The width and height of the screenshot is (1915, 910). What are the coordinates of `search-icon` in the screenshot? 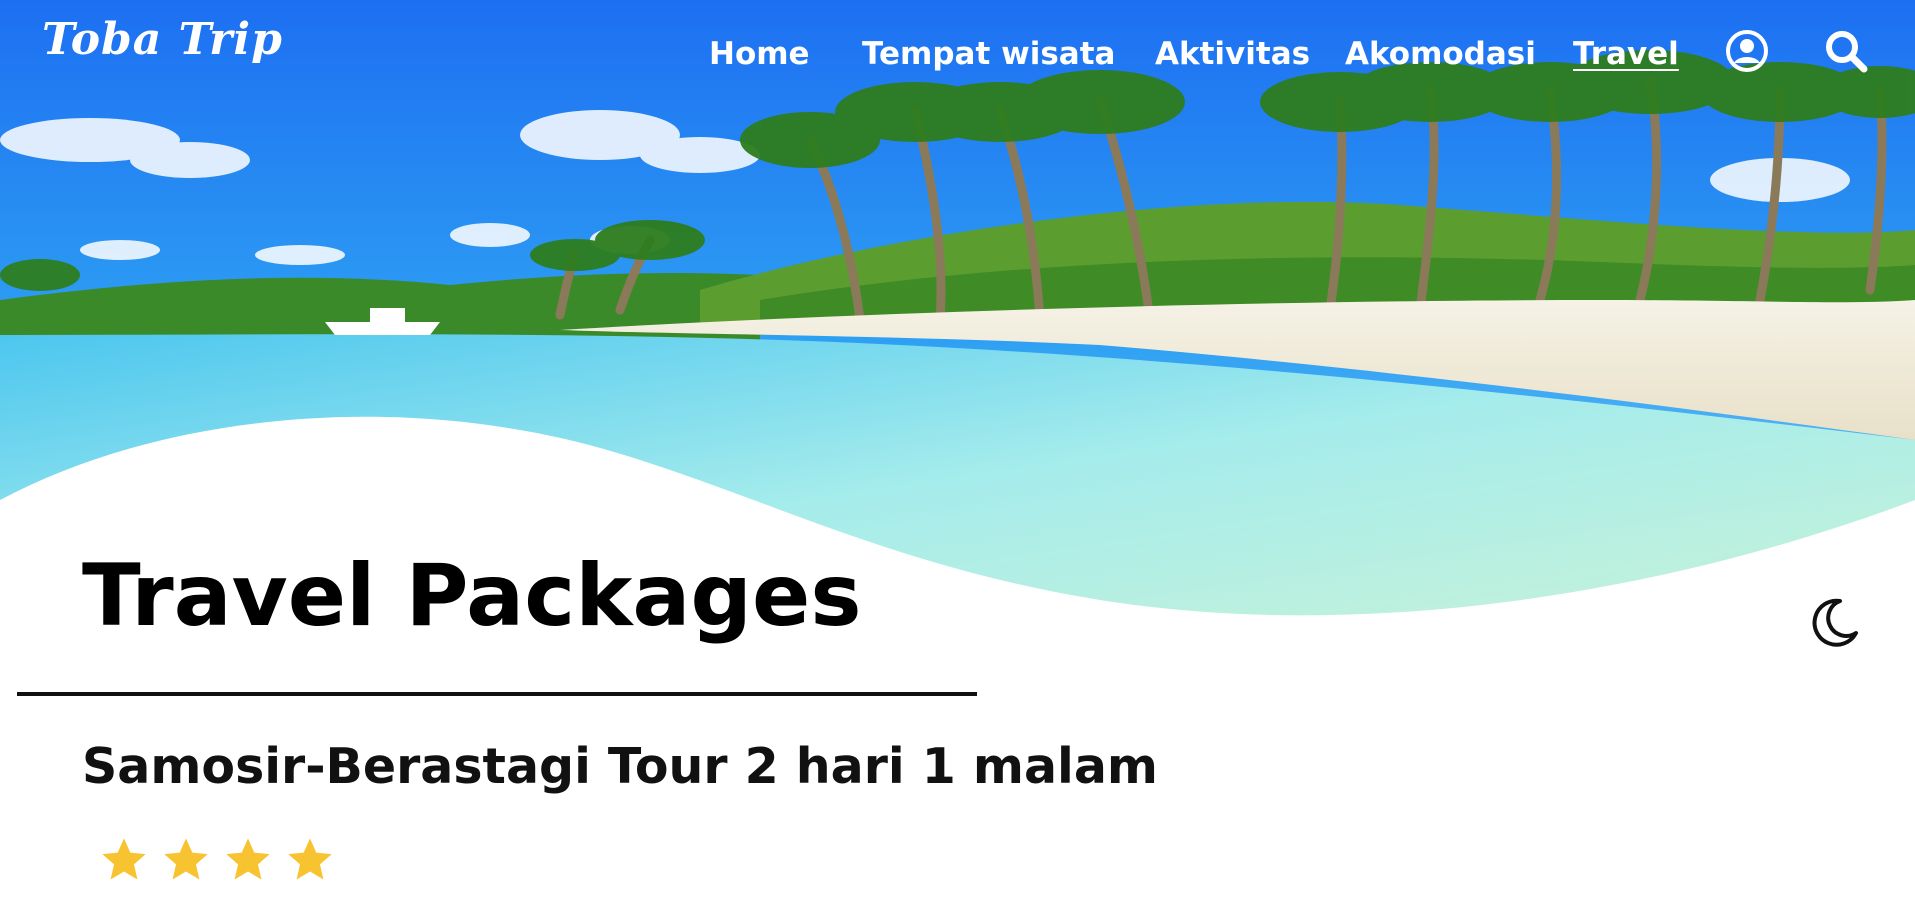 It's located at (1846, 51).